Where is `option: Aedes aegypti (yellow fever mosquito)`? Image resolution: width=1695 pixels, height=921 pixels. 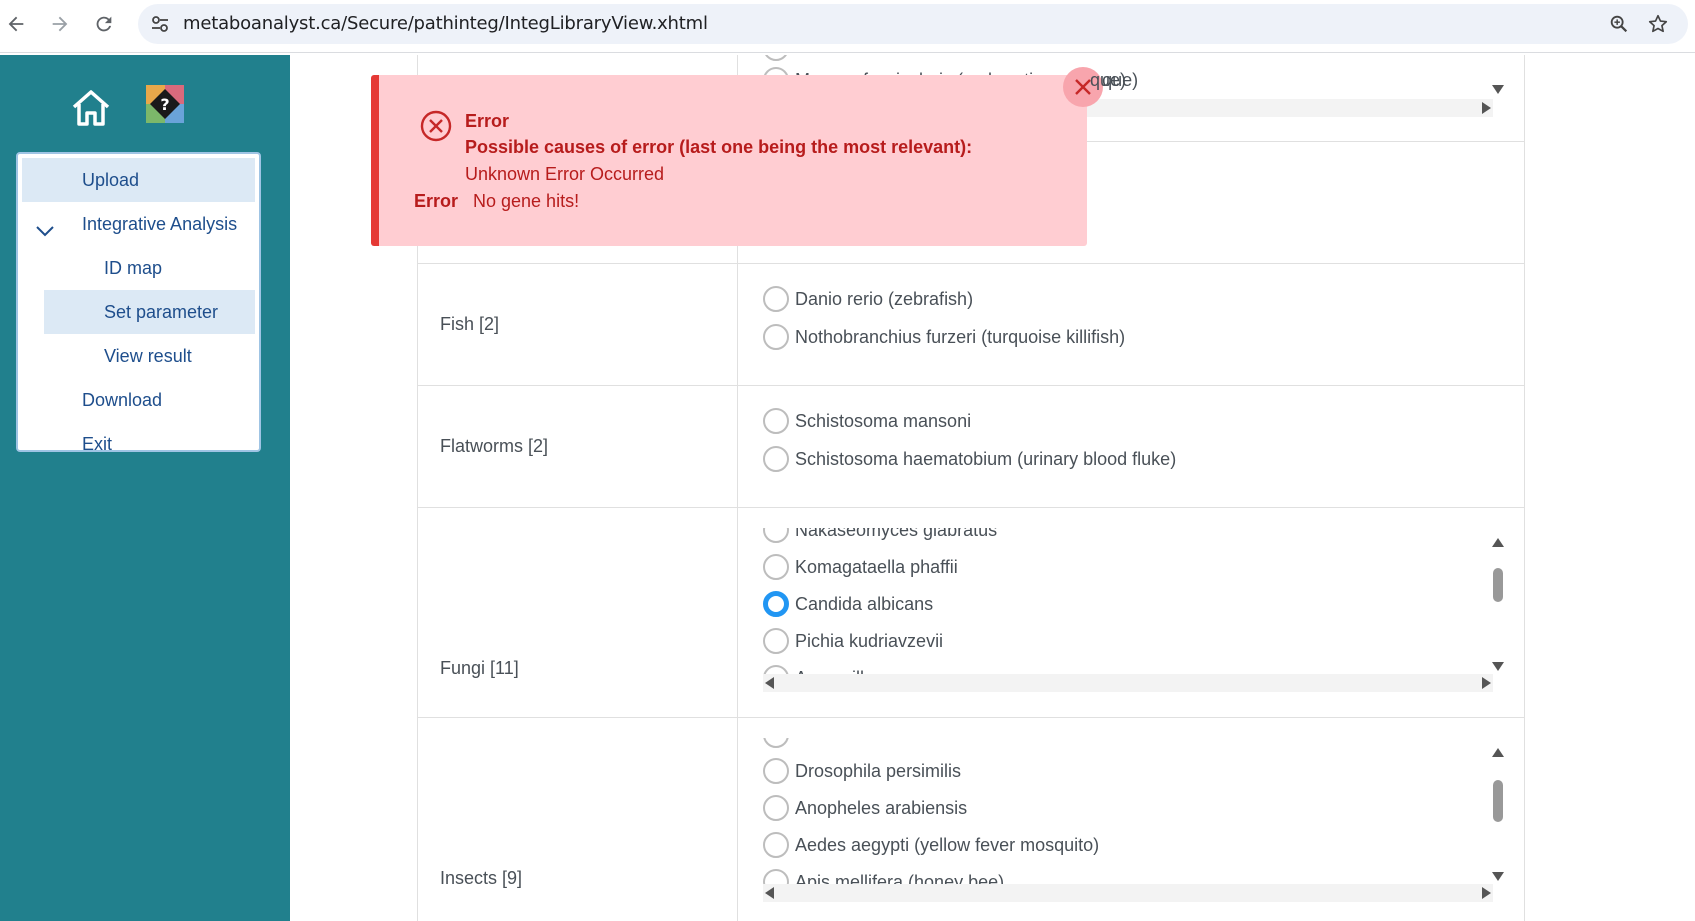
option: Aedes aegypti (yellow fever mosquito) is located at coordinates (931, 845).